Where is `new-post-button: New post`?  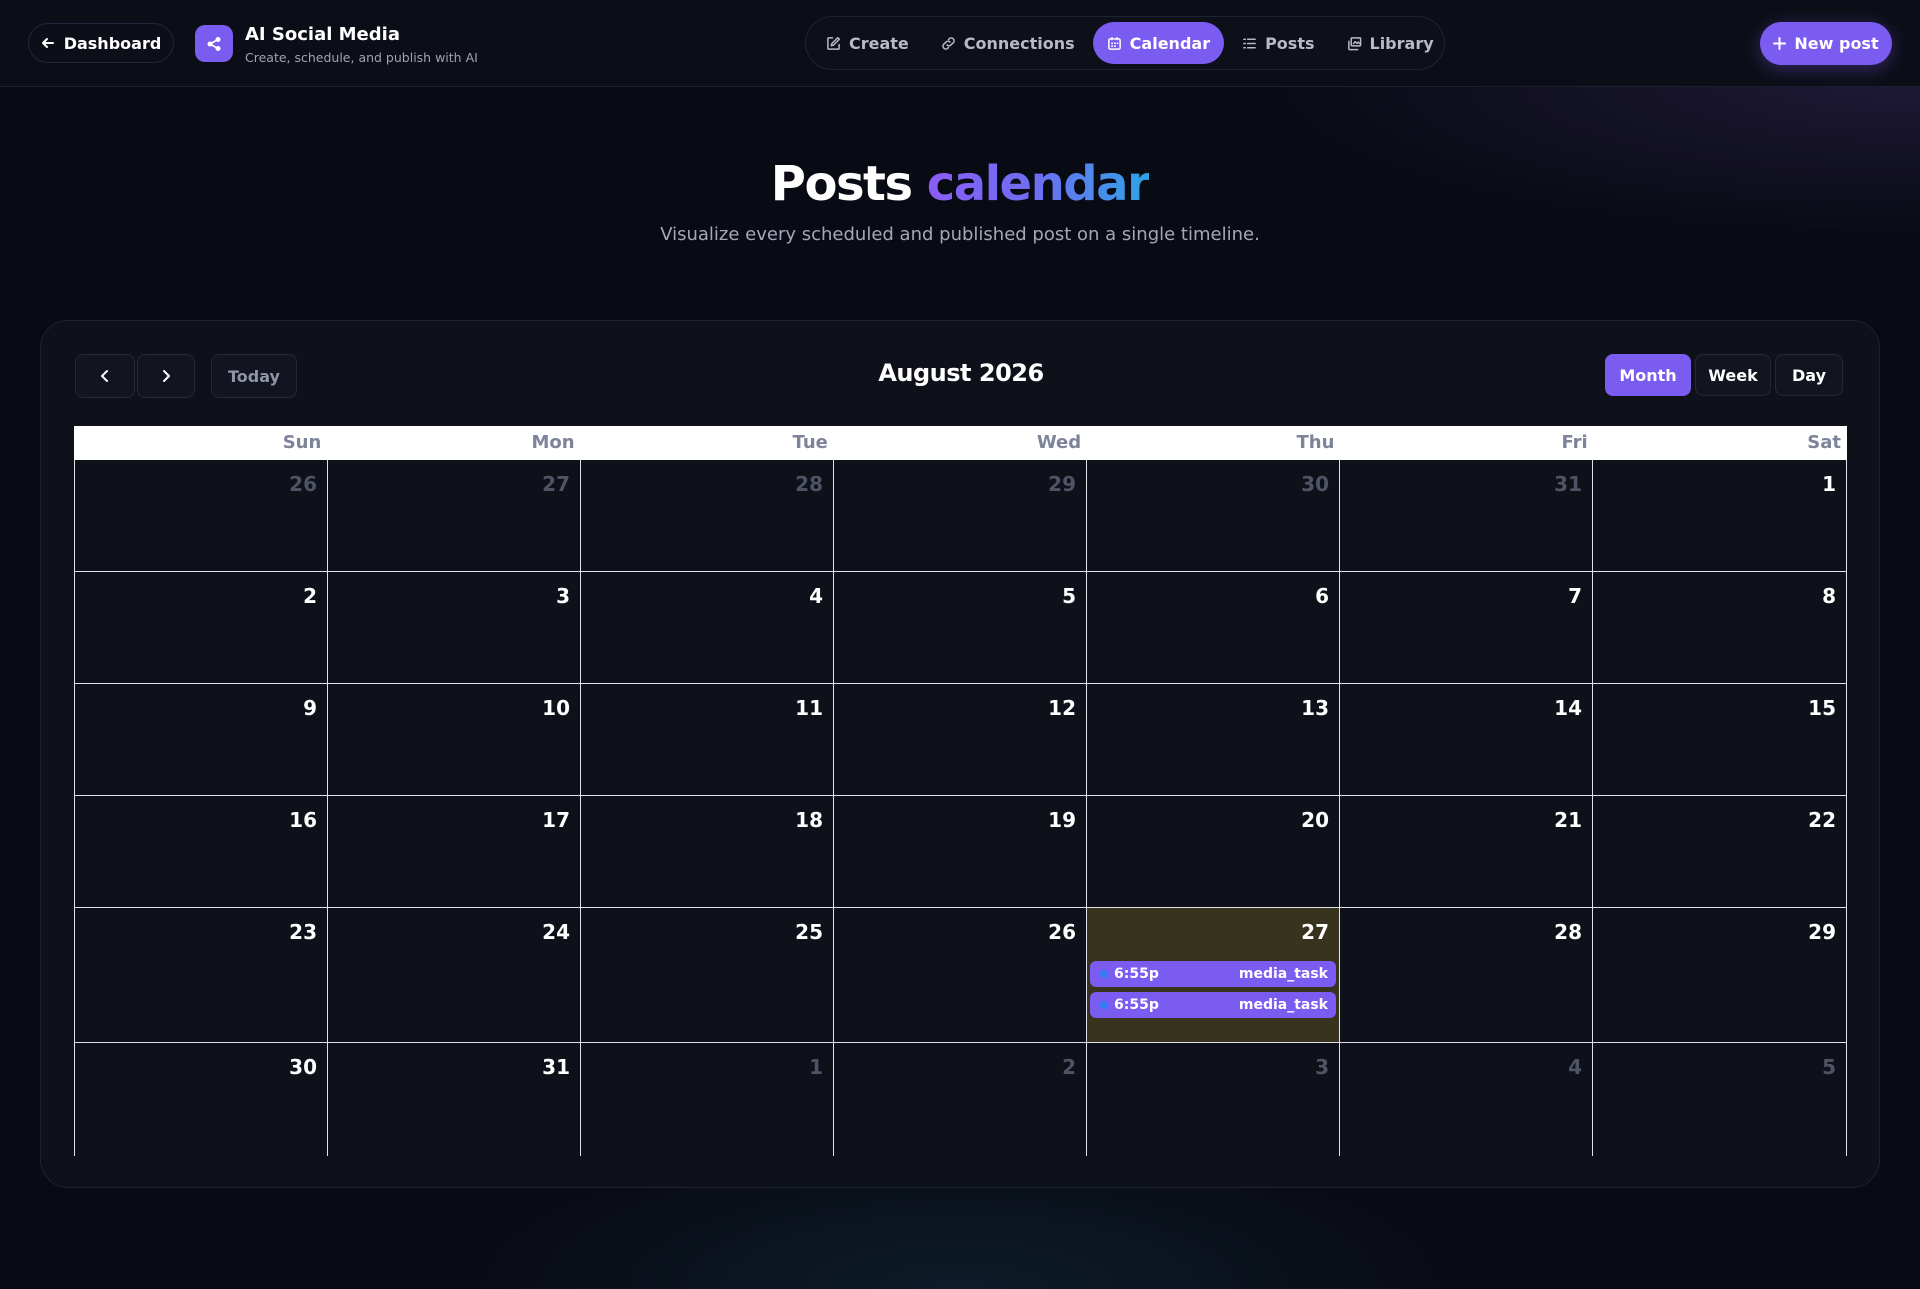 new-post-button: New post is located at coordinates (1826, 43).